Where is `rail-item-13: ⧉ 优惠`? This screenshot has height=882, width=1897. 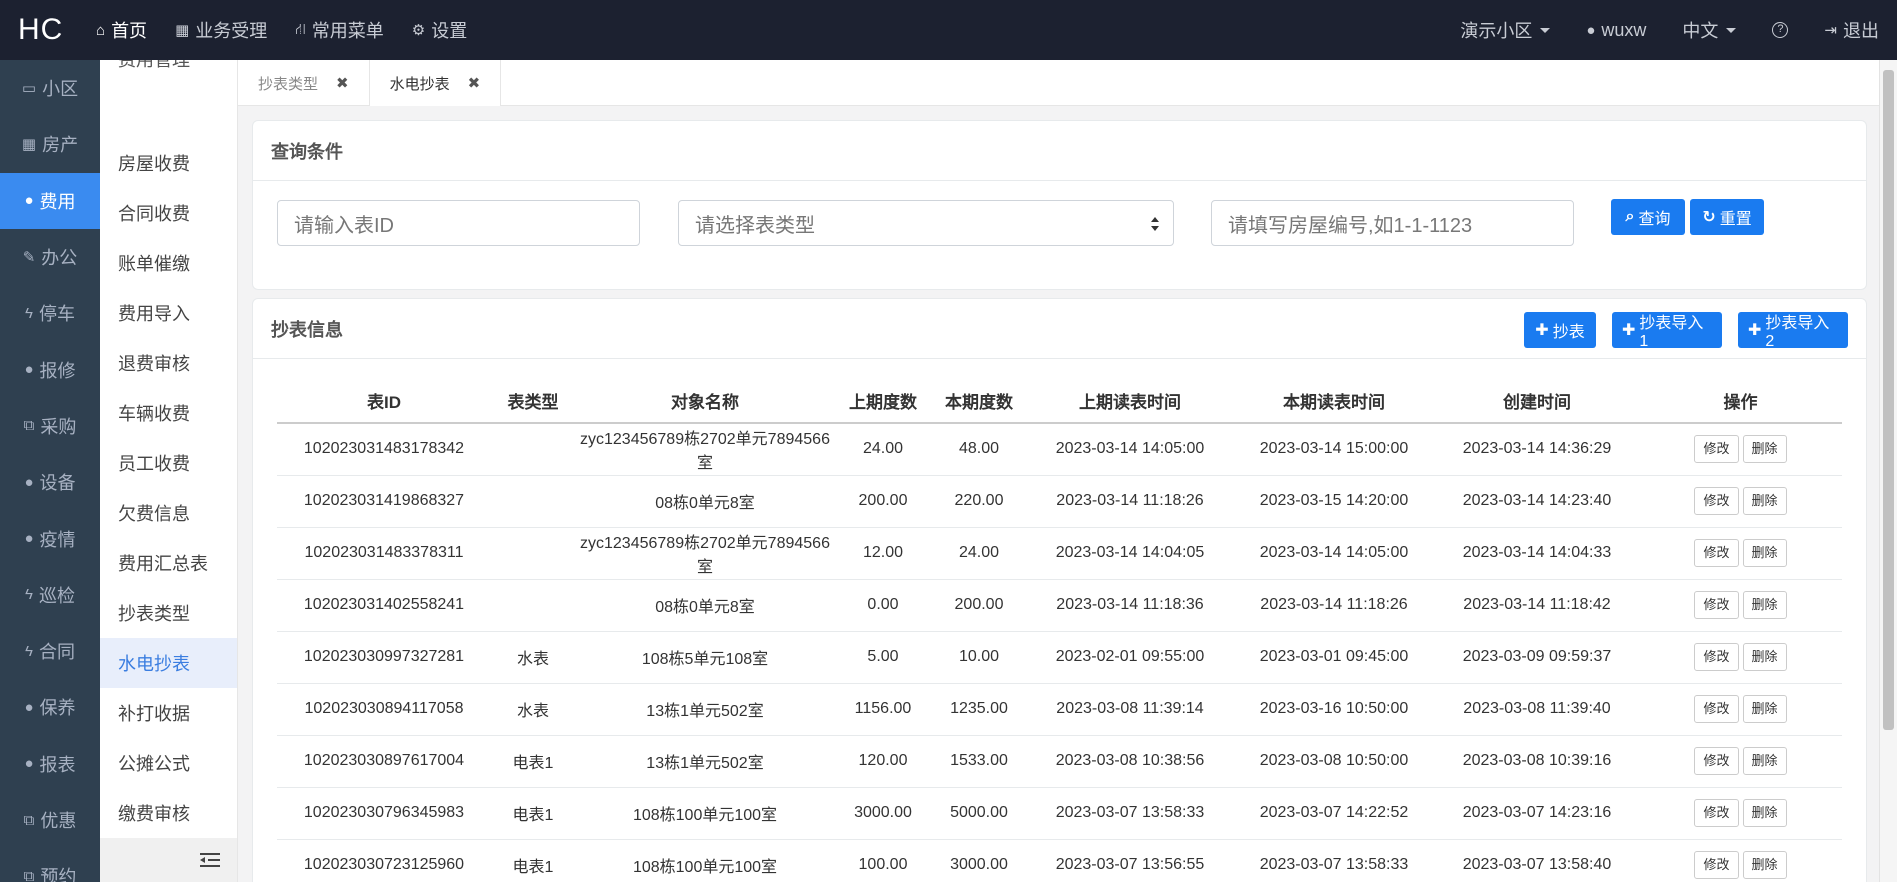 rail-item-13: ⧉ 优惠 is located at coordinates (50, 820).